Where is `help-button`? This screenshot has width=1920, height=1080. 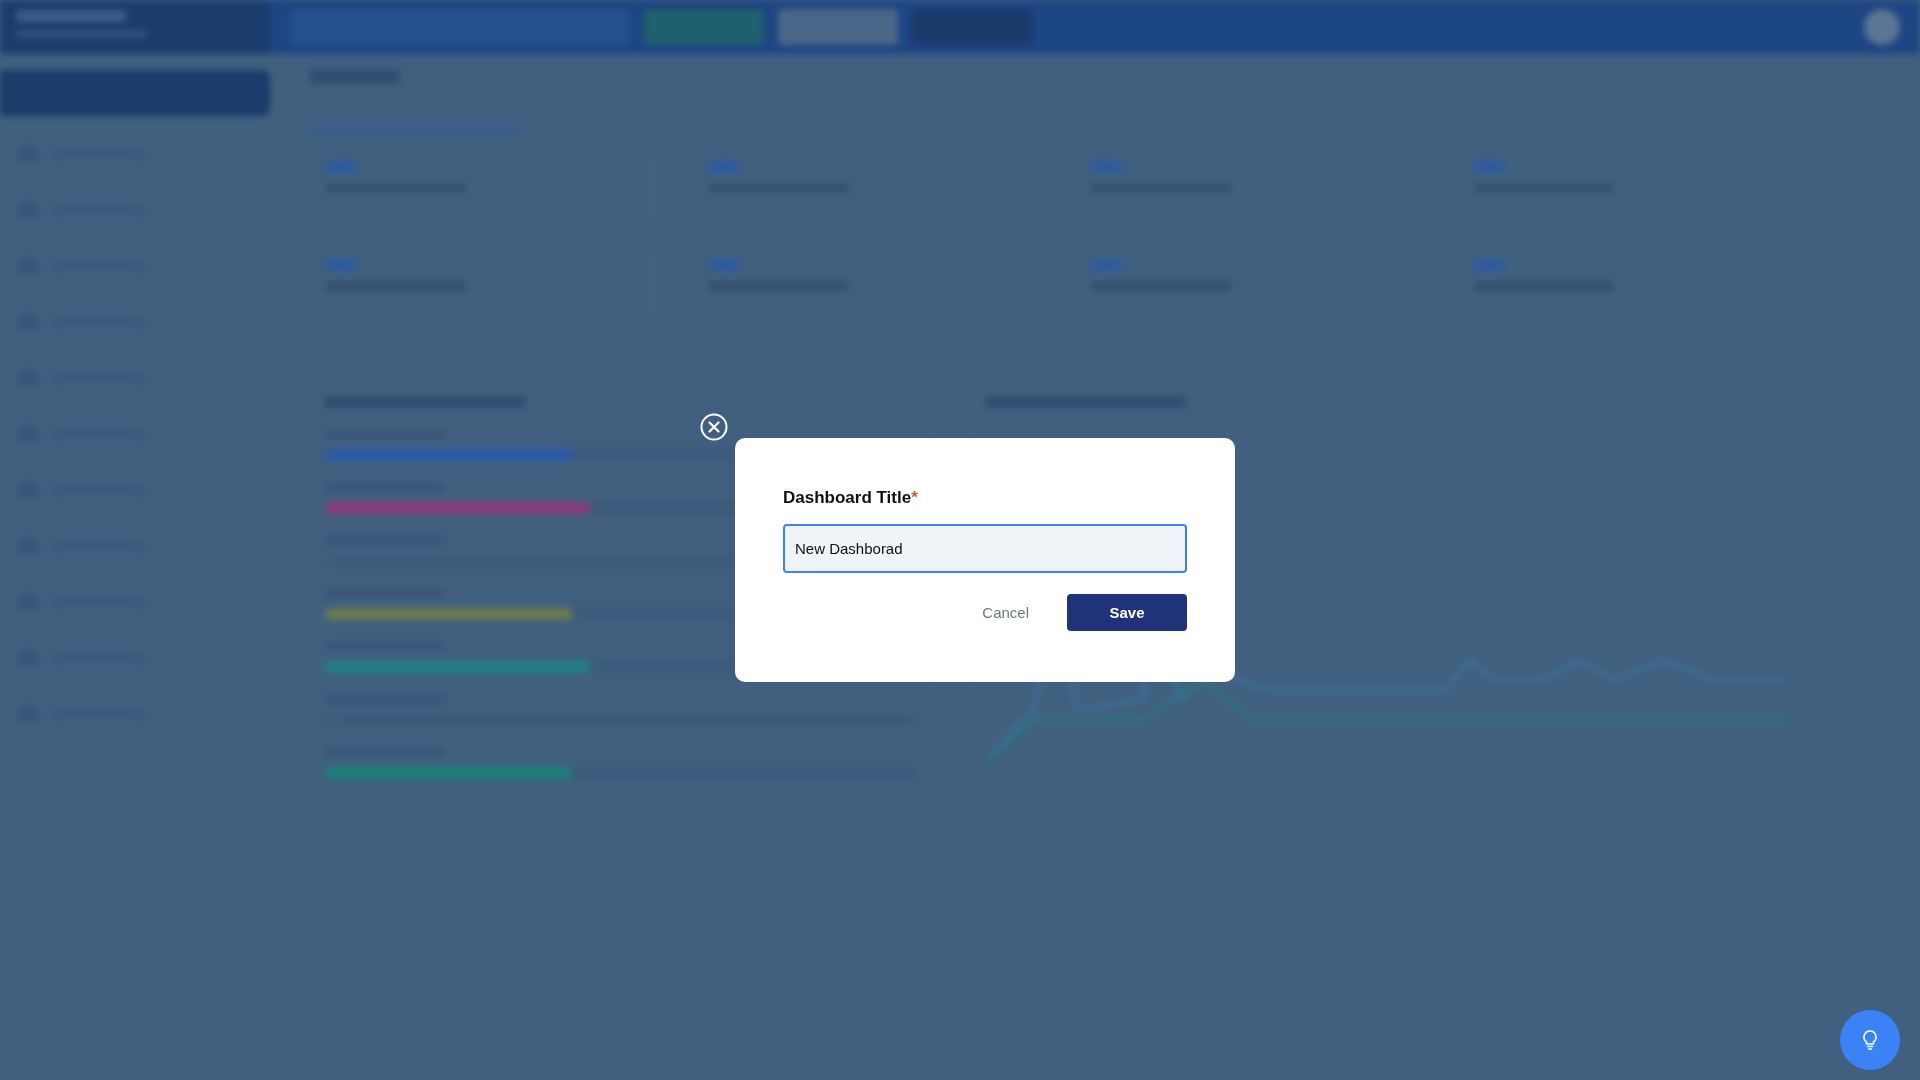
help-button is located at coordinates (1870, 1040).